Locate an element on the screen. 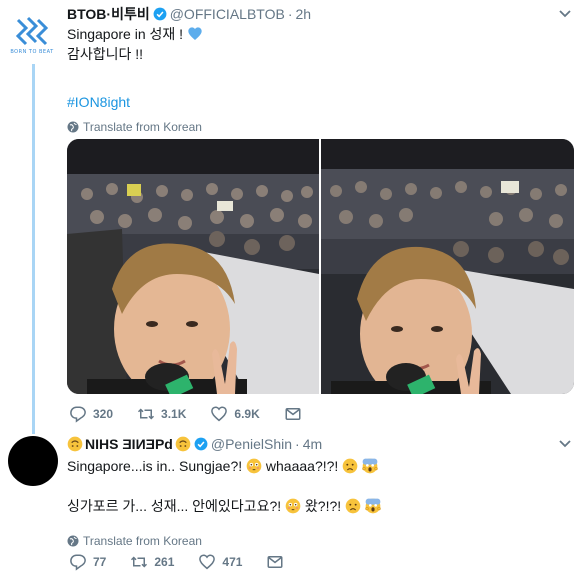 This screenshot has width=581, height=579. tweet-text-line2: 싱가포르 가... 성재... 안에있다고요?! 왔?!?! is located at coordinates (322, 506).